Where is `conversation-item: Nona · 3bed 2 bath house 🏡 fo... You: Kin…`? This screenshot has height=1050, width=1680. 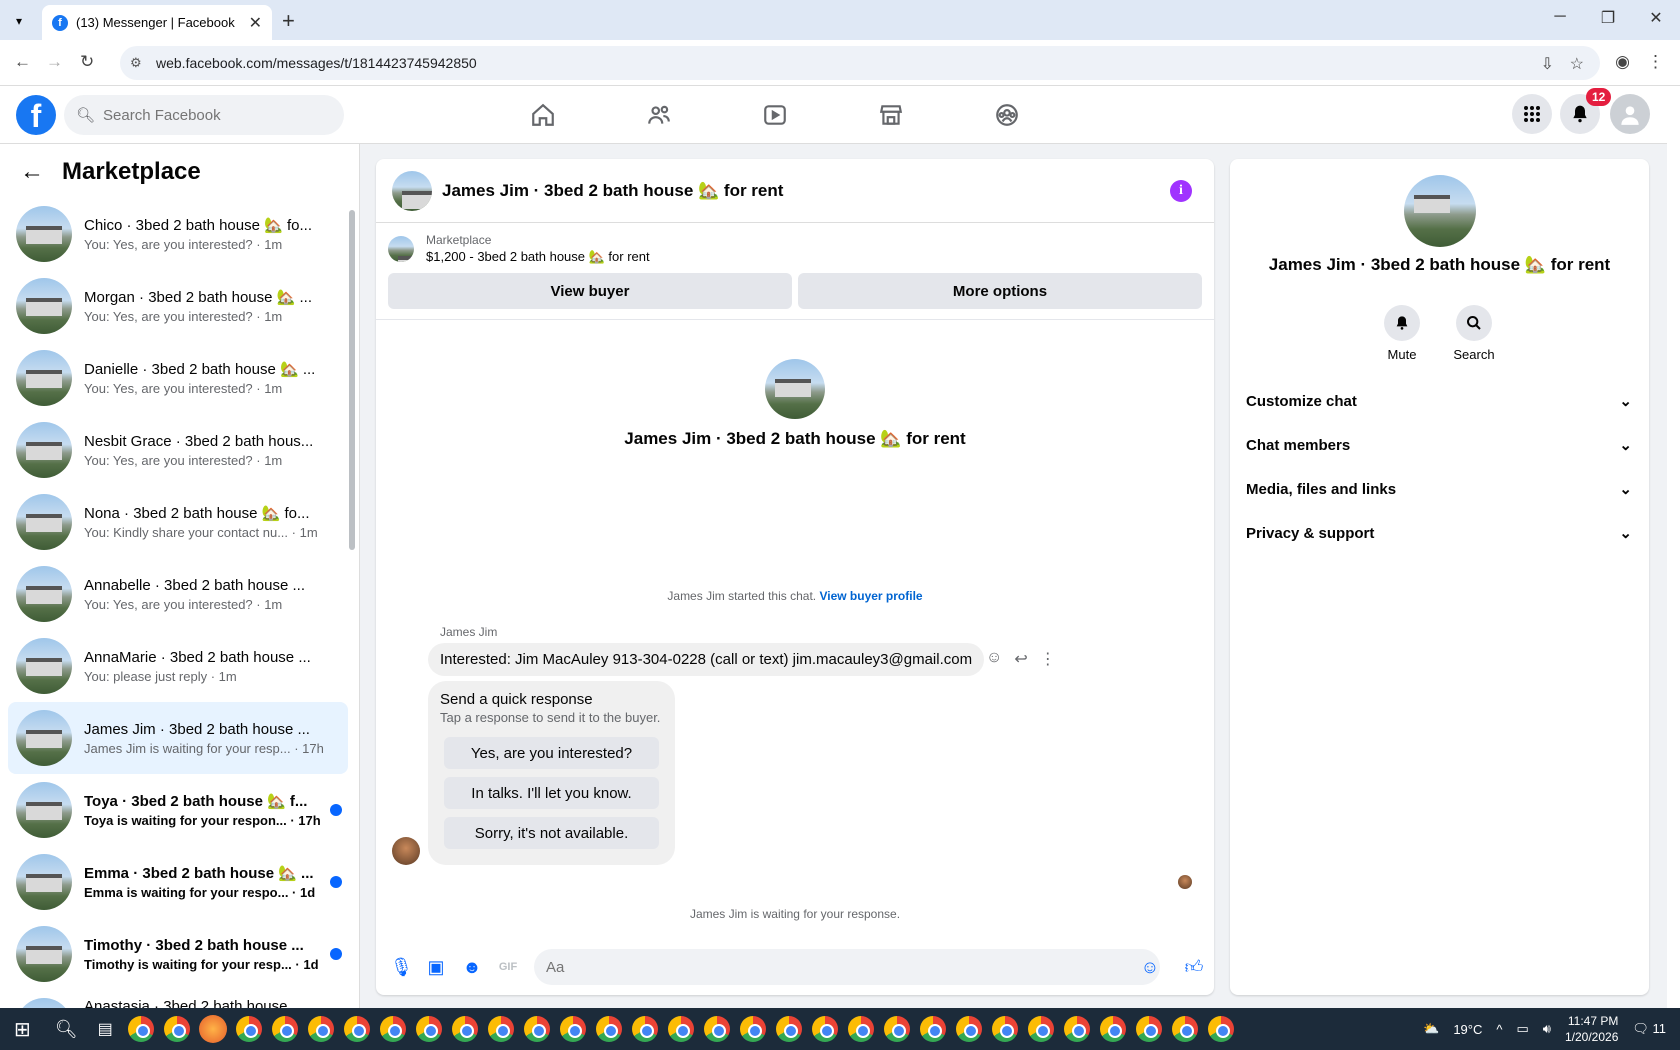 conversation-item: Nona · 3bed 2 bath house 🏡 fo... You: Kin… is located at coordinates (178, 522).